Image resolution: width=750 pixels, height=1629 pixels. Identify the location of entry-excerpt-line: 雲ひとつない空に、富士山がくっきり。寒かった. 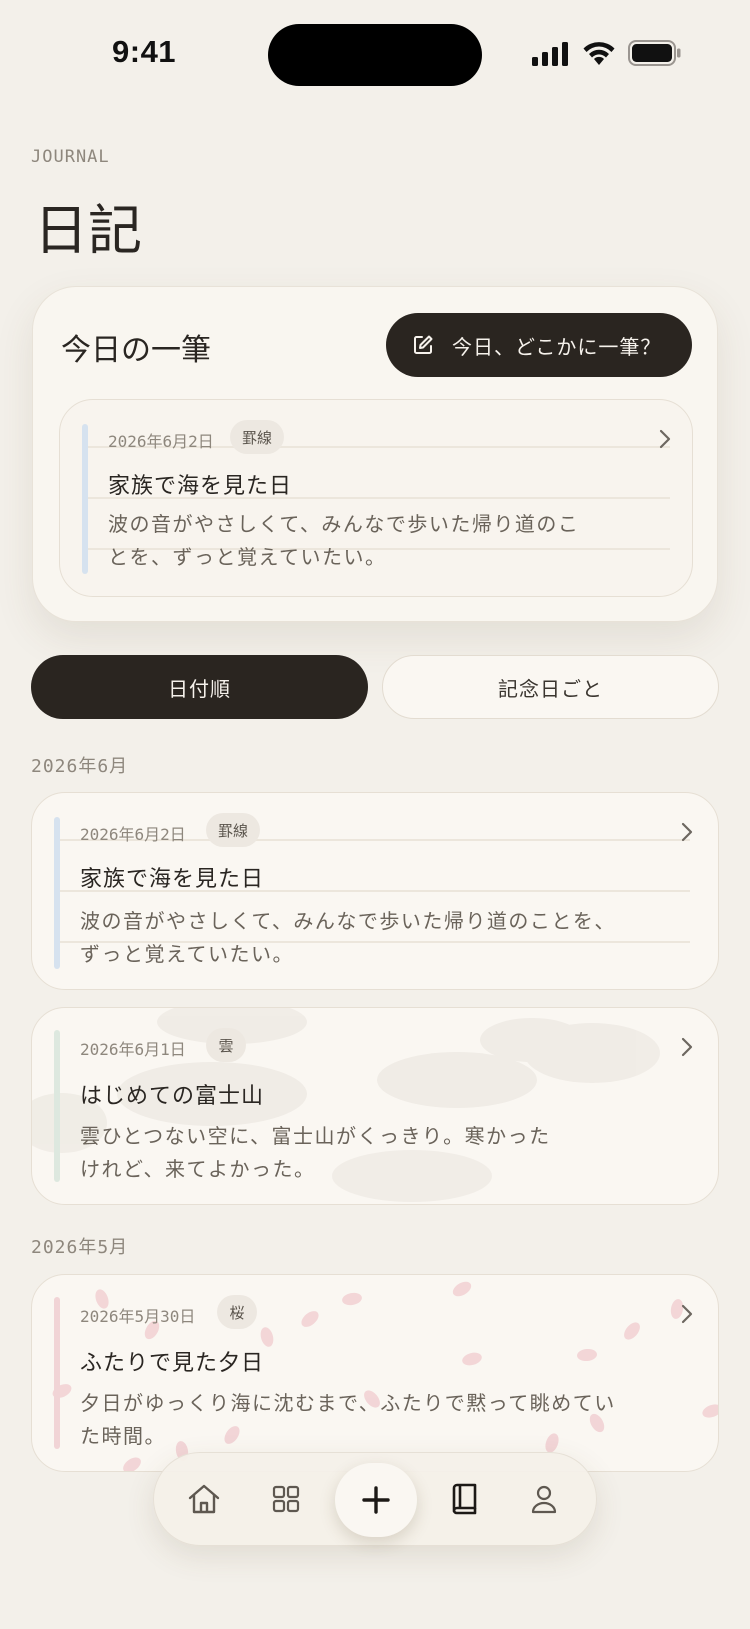
(315, 1136).